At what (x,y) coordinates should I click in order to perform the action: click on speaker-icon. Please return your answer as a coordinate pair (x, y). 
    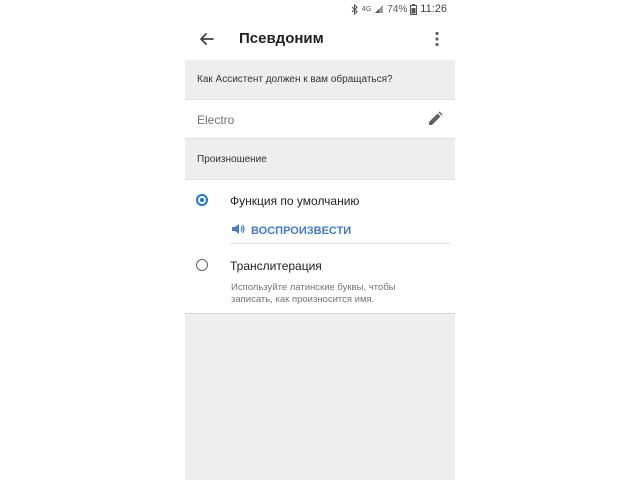
    Looking at the image, I should click on (238, 231).